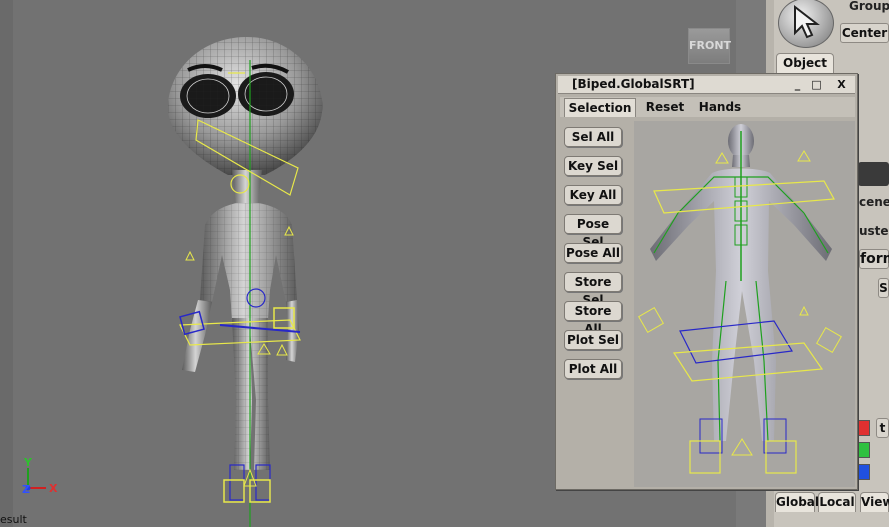 Image resolution: width=889 pixels, height=527 pixels. What do you see at coordinates (816, 85) in the screenshot?
I see `maximize-button: □` at bounding box center [816, 85].